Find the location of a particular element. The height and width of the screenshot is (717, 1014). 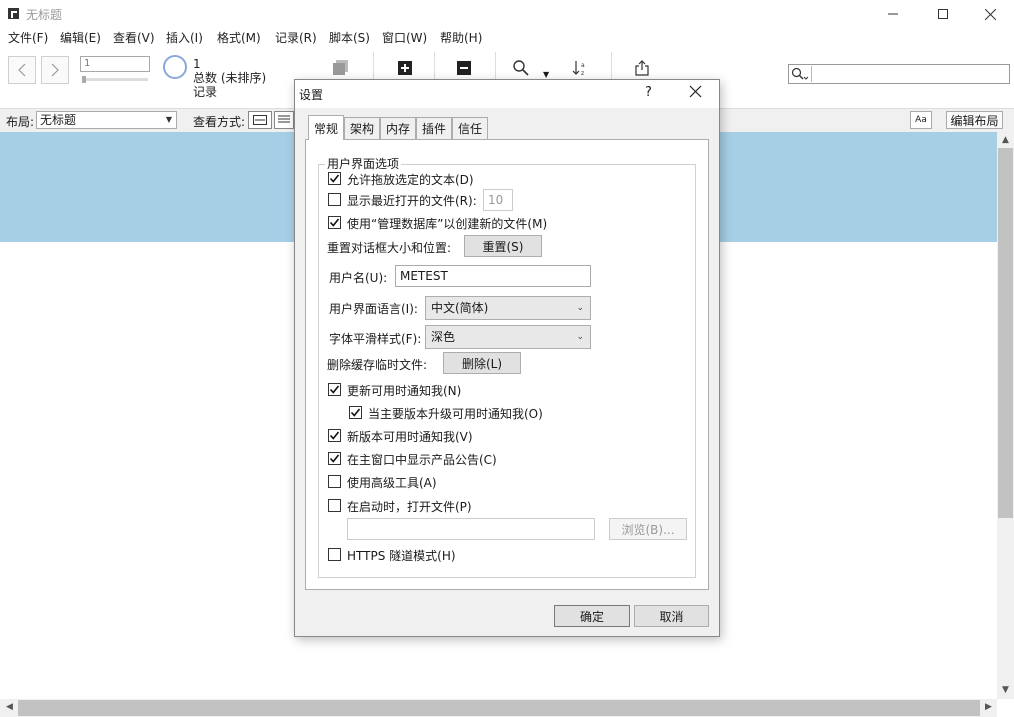

sort-icon: az is located at coordinates (580, 68).